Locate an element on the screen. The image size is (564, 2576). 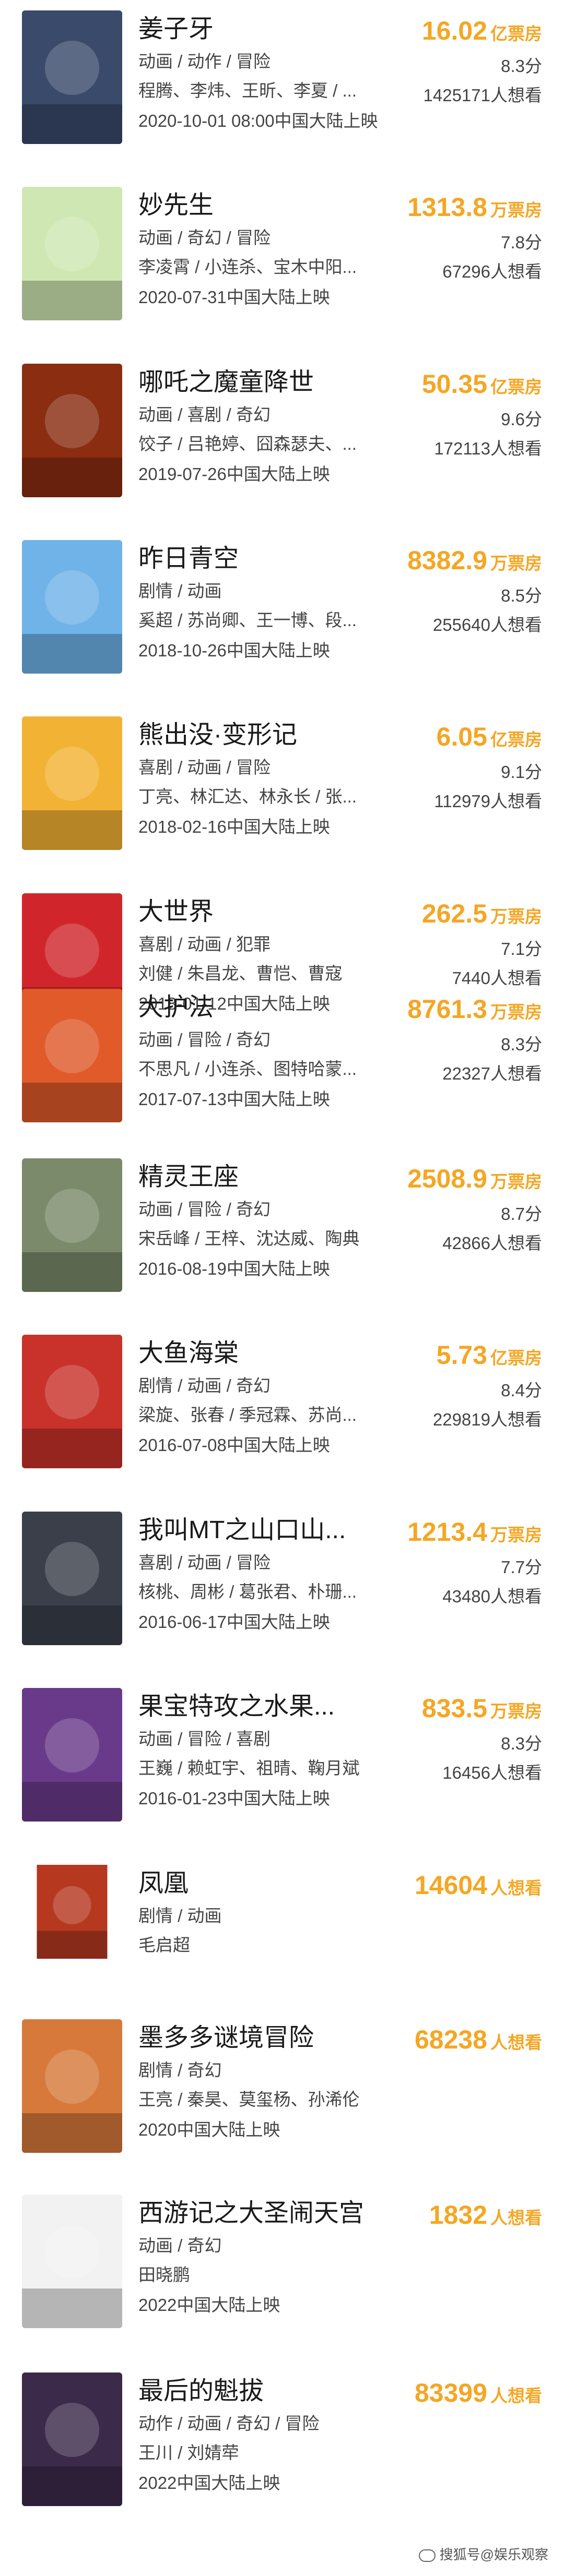
box-office-value: 50.35 is located at coordinates (454, 384).